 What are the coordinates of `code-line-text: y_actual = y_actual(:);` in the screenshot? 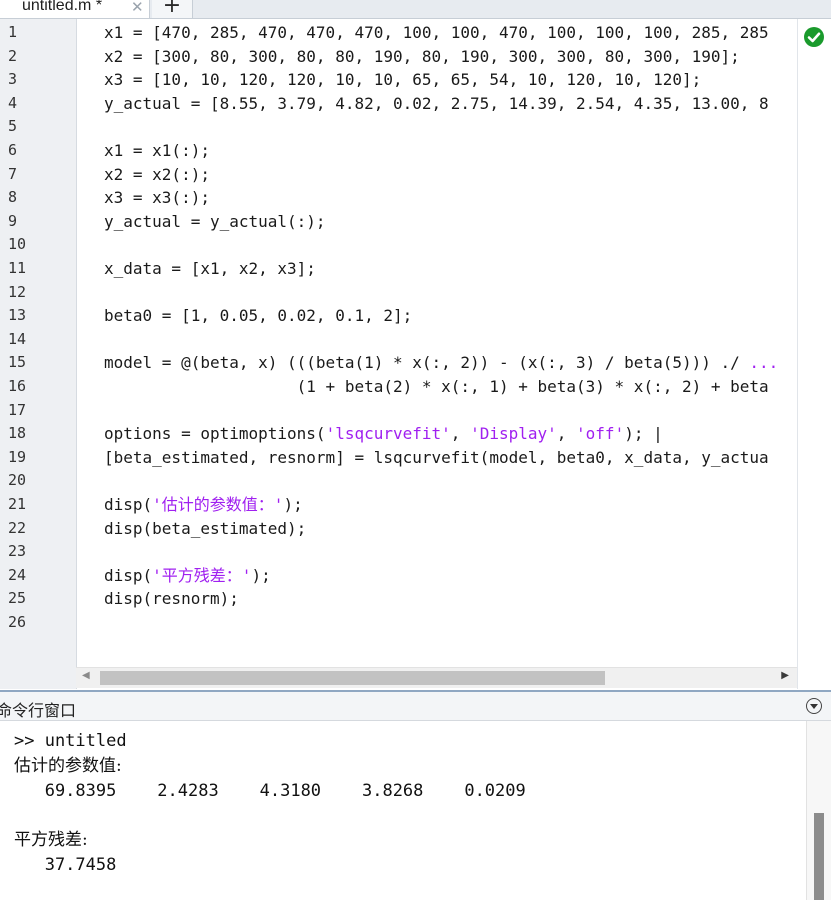 It's located at (215, 221).